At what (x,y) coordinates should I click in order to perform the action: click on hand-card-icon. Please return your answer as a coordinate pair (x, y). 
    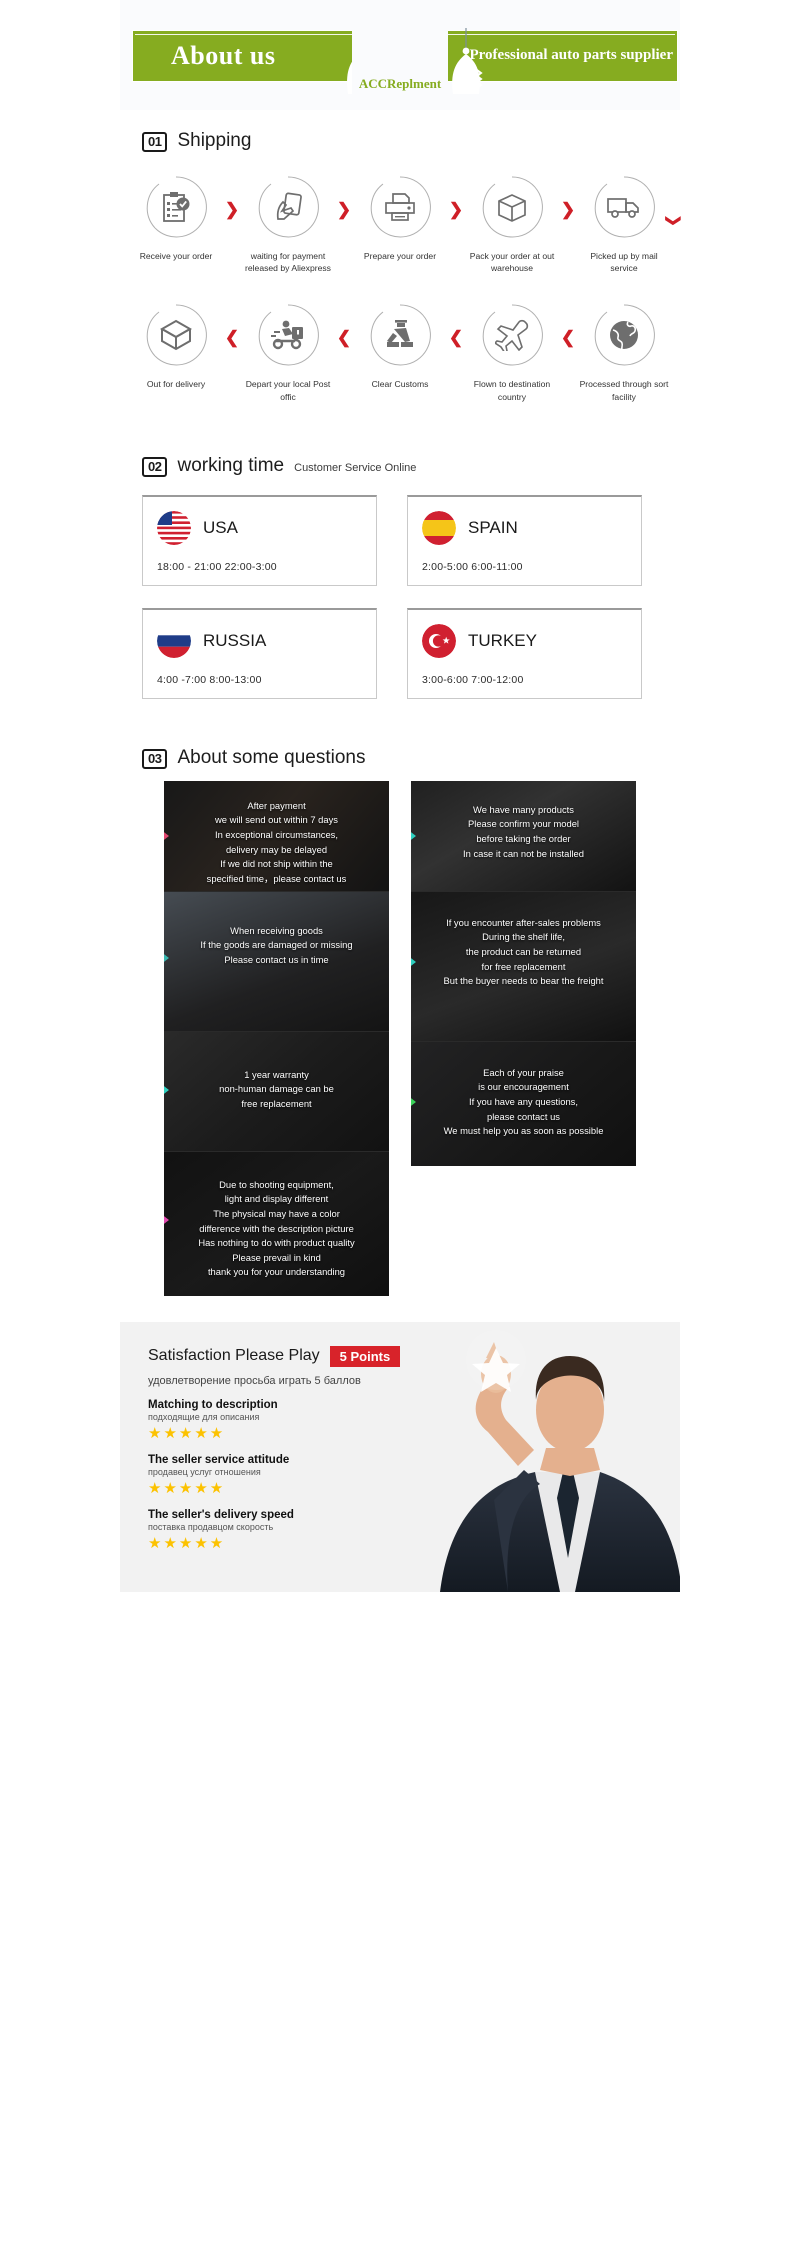
    Looking at the image, I should click on (288, 207).